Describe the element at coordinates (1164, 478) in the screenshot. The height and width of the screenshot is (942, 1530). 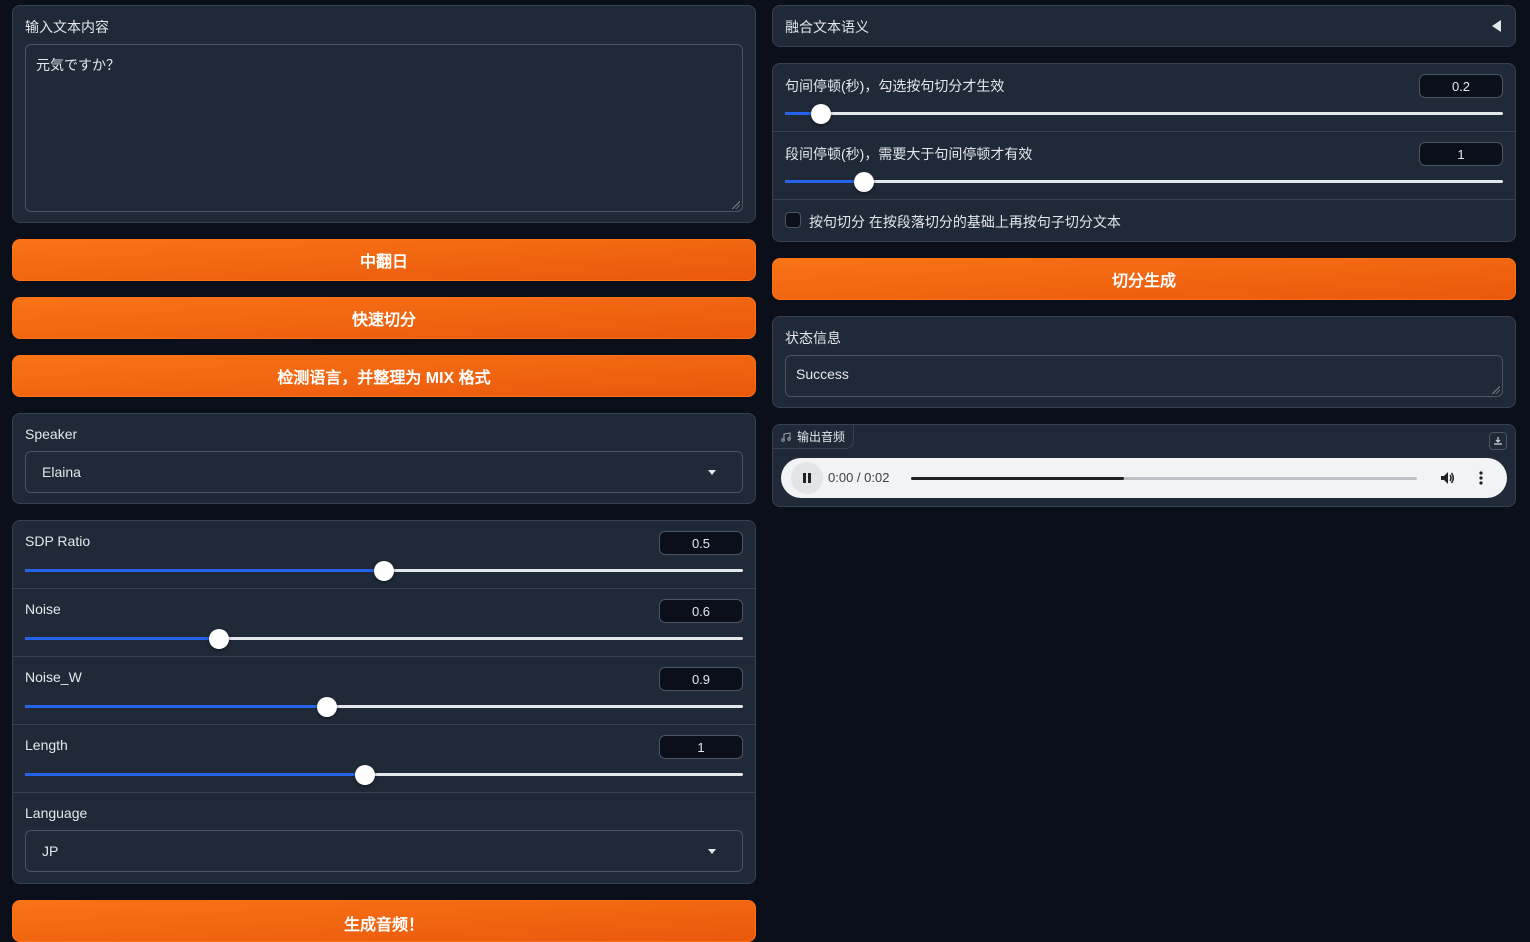
I see `audio-progress-track` at that location.